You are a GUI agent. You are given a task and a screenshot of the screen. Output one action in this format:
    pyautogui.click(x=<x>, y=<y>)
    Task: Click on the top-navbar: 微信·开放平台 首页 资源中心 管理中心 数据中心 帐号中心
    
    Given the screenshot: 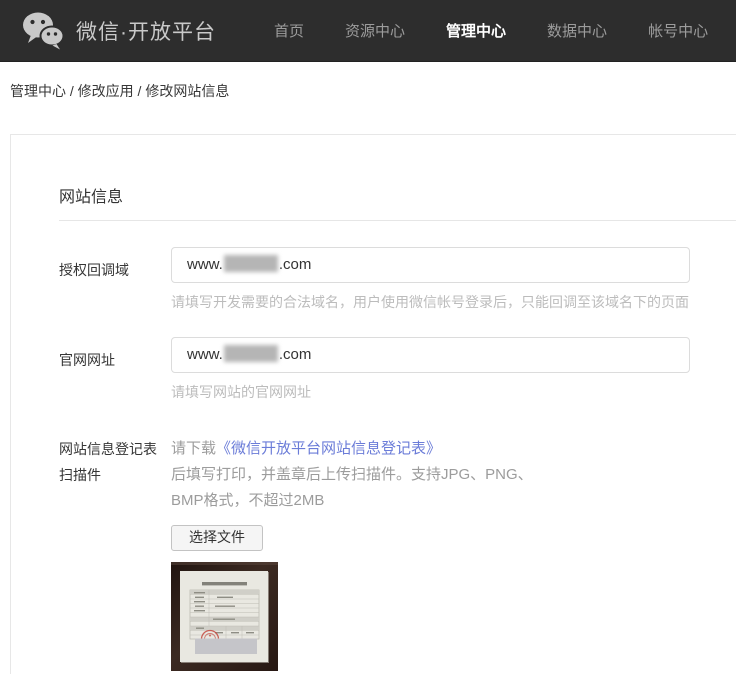 What is the action you would take?
    pyautogui.click(x=368, y=31)
    